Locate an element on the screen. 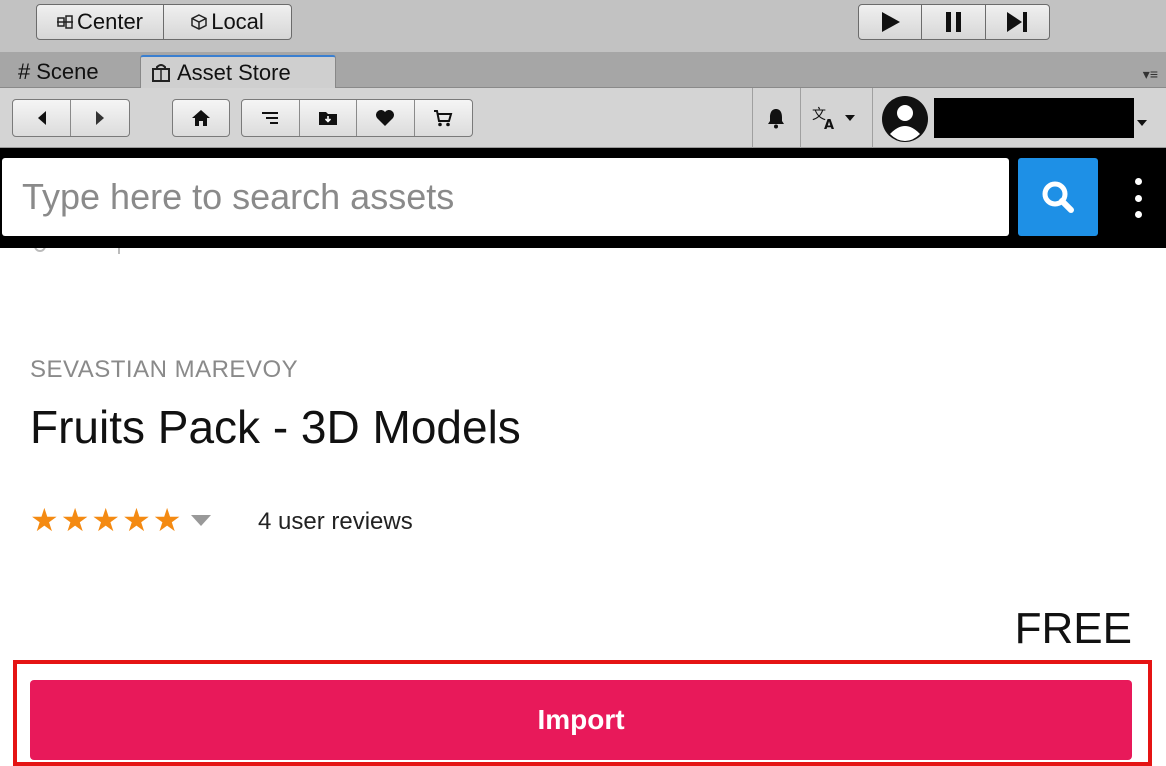 The height and width of the screenshot is (766, 1166). search-icon is located at coordinates (1058, 197).